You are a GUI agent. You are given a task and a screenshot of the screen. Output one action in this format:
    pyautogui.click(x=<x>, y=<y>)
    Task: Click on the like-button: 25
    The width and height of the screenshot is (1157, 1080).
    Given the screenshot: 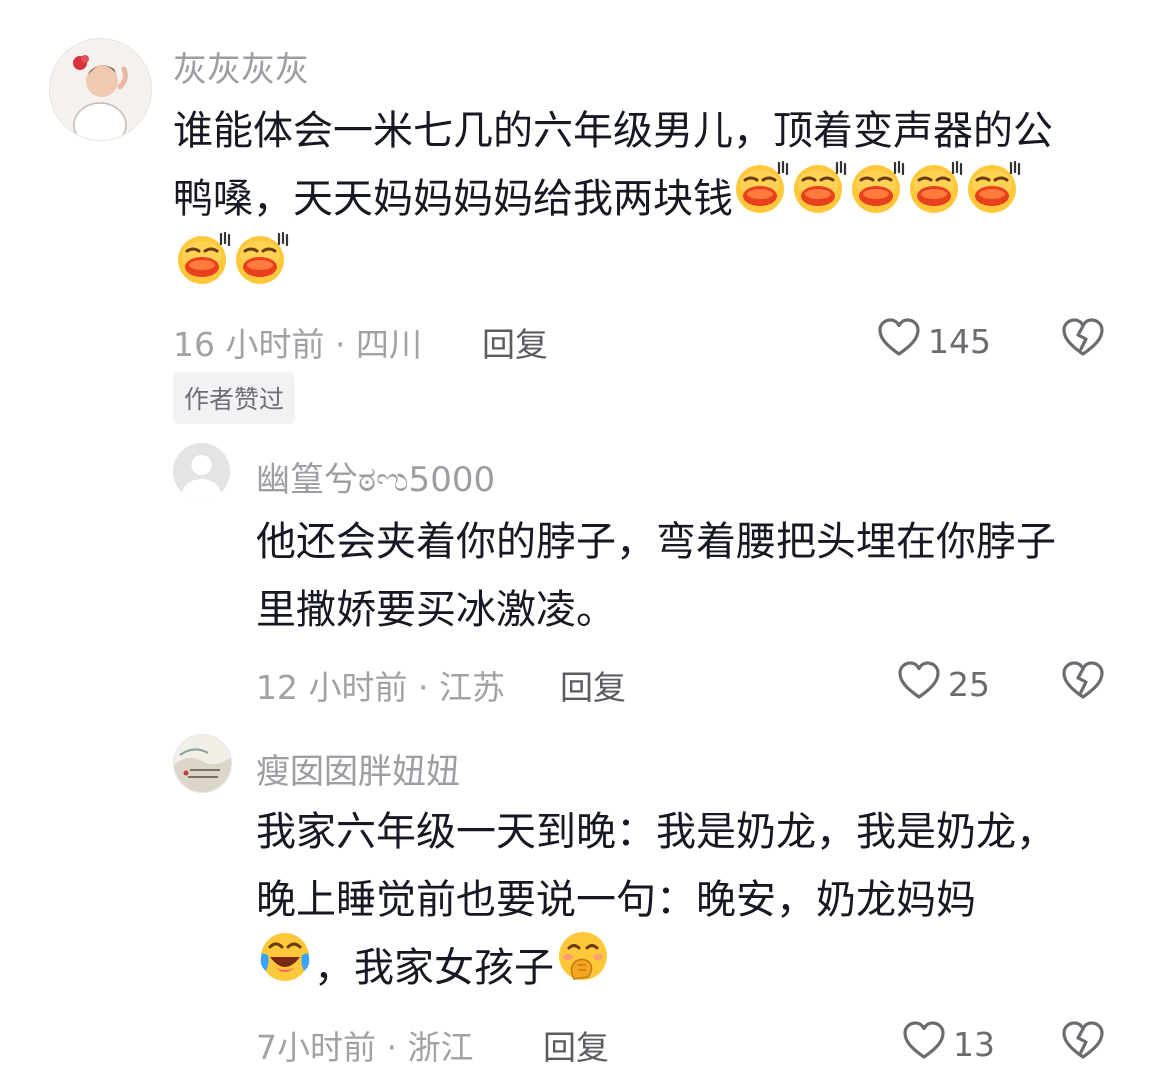 What is the action you would take?
    pyautogui.click(x=943, y=684)
    